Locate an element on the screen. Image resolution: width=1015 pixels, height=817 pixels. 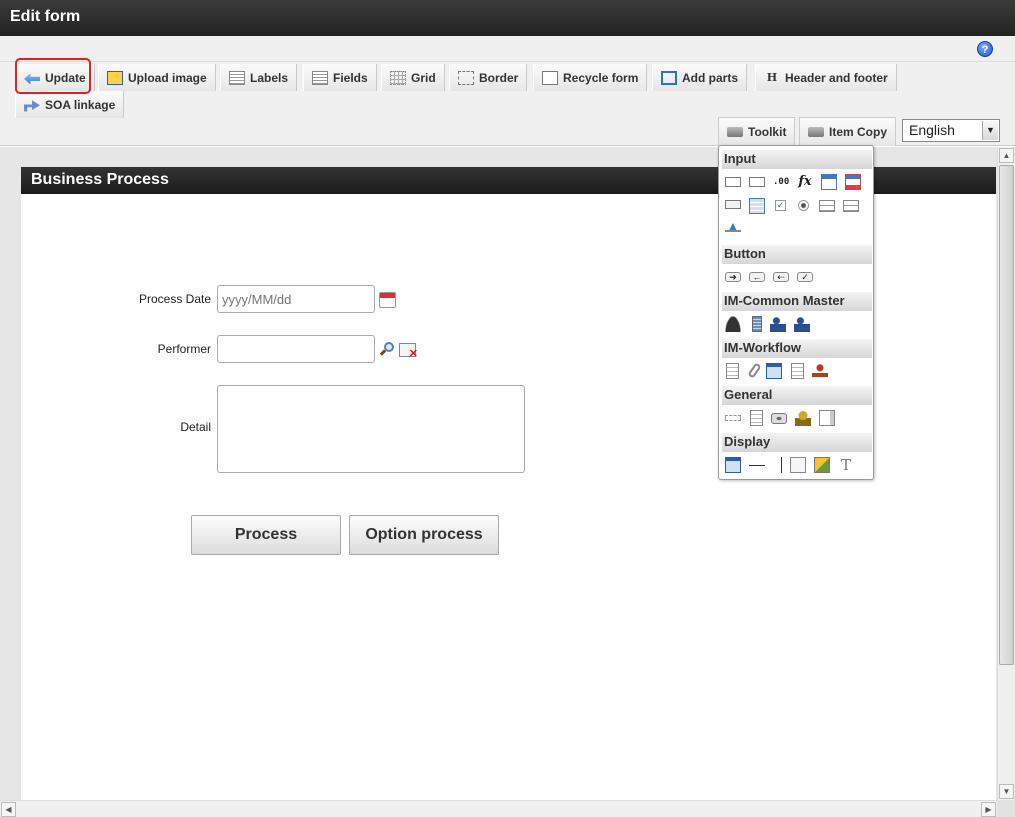
labels-label: Labels is located at coordinates (269, 77).